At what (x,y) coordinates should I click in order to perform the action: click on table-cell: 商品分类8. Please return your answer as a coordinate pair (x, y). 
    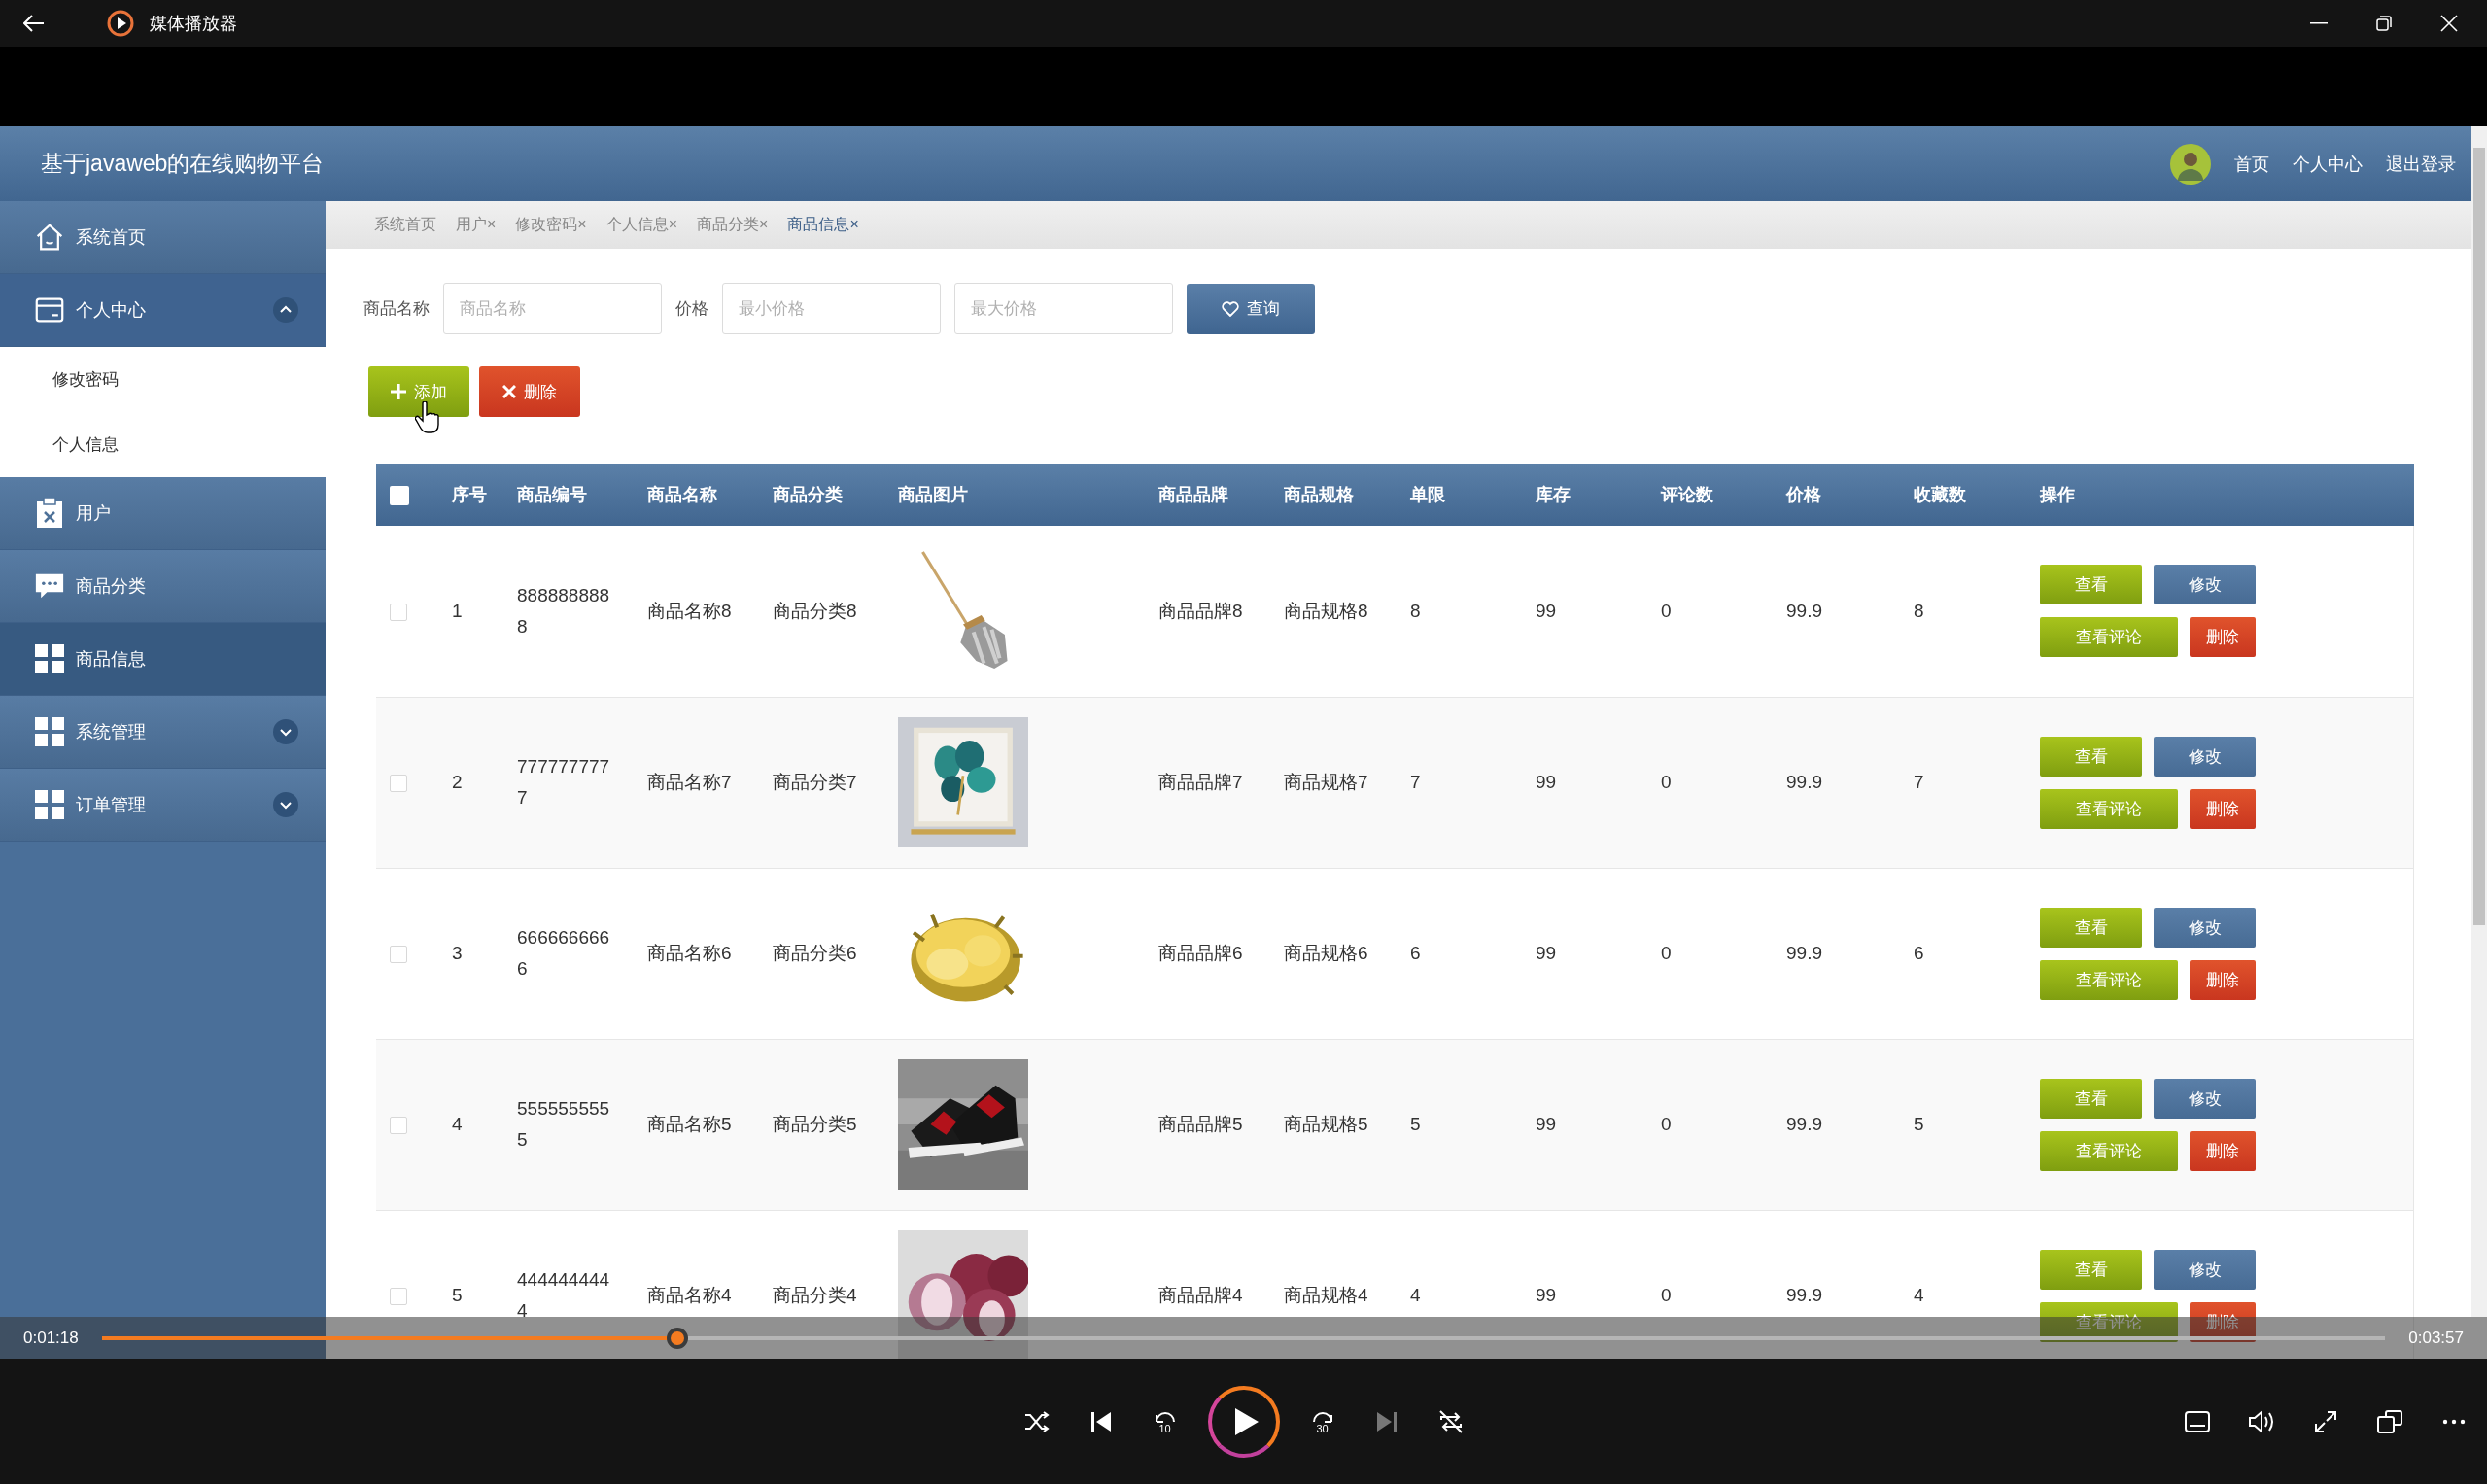
    Looking at the image, I should click on (815, 610).